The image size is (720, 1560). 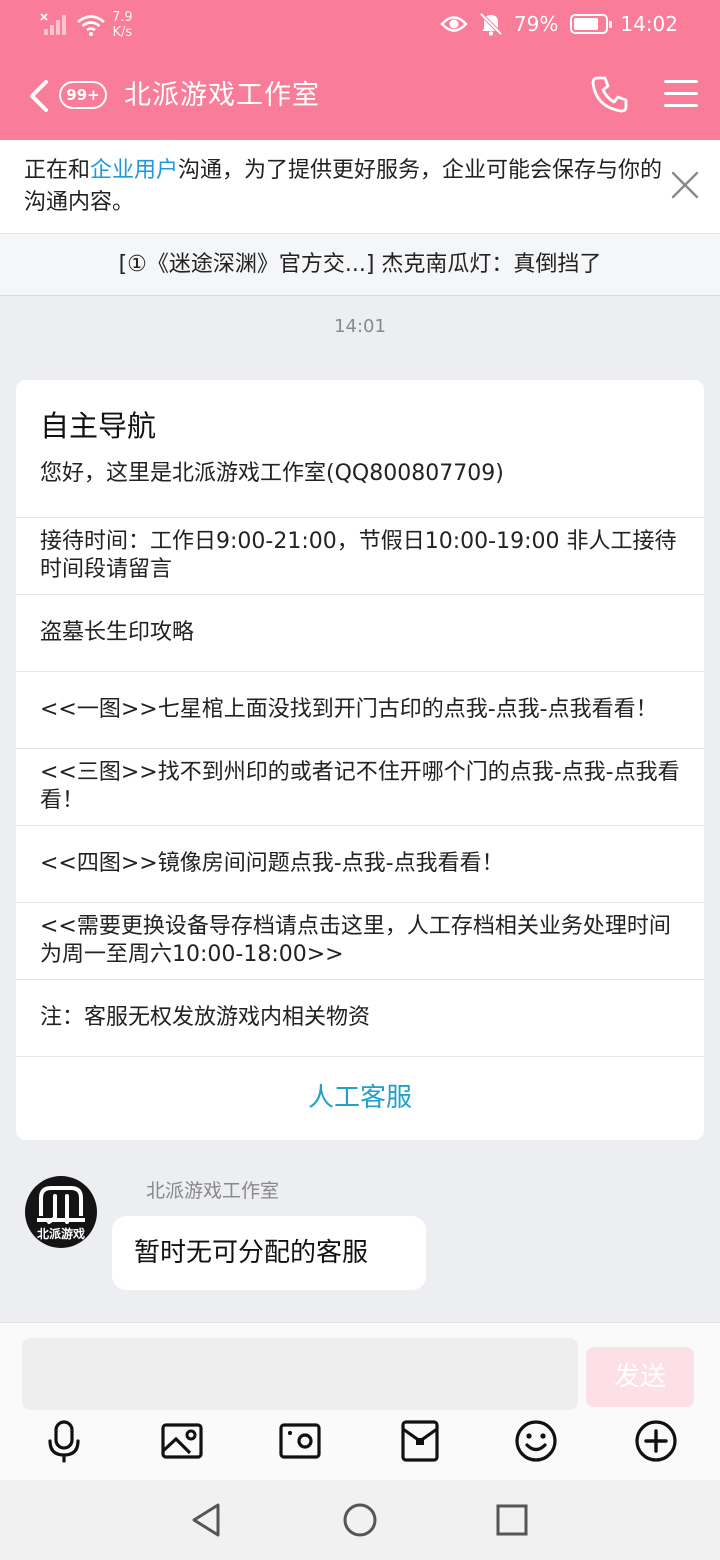 I want to click on enterprise-user-link: 企业用户, so click(x=134, y=170).